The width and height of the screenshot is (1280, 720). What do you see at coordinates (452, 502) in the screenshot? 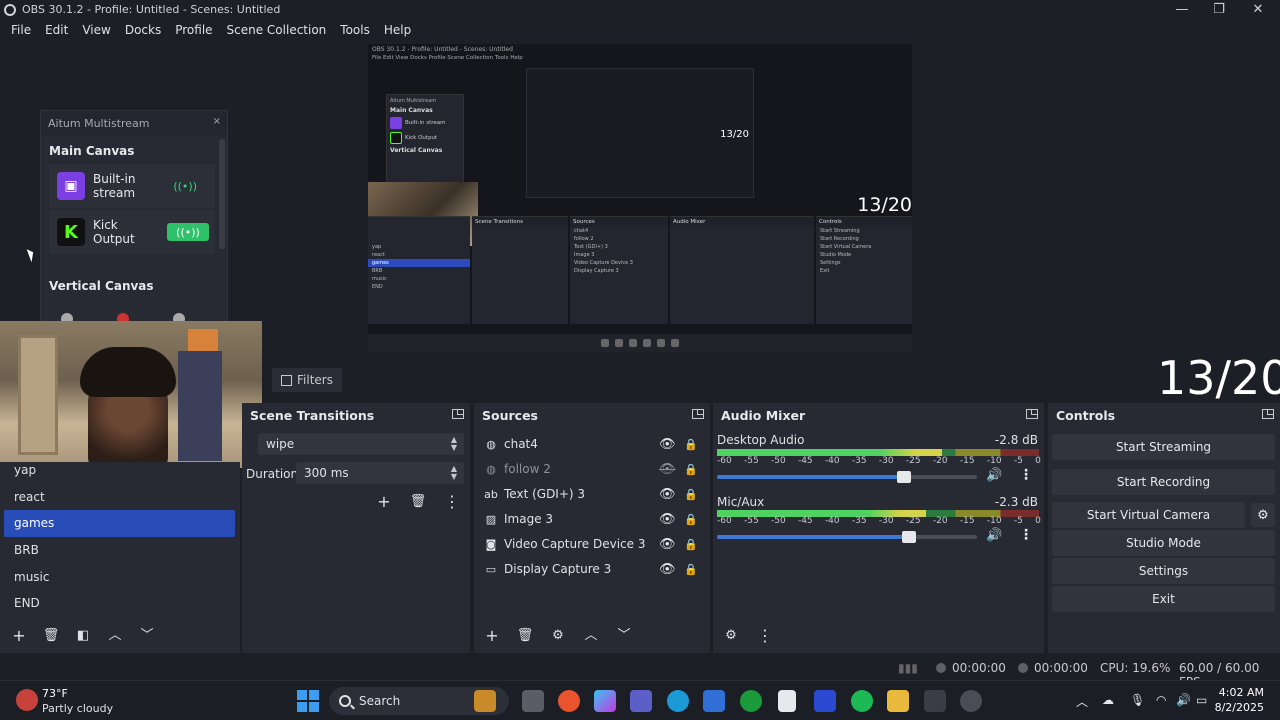
I see `transition-menu-icon: ⋮` at bounding box center [452, 502].